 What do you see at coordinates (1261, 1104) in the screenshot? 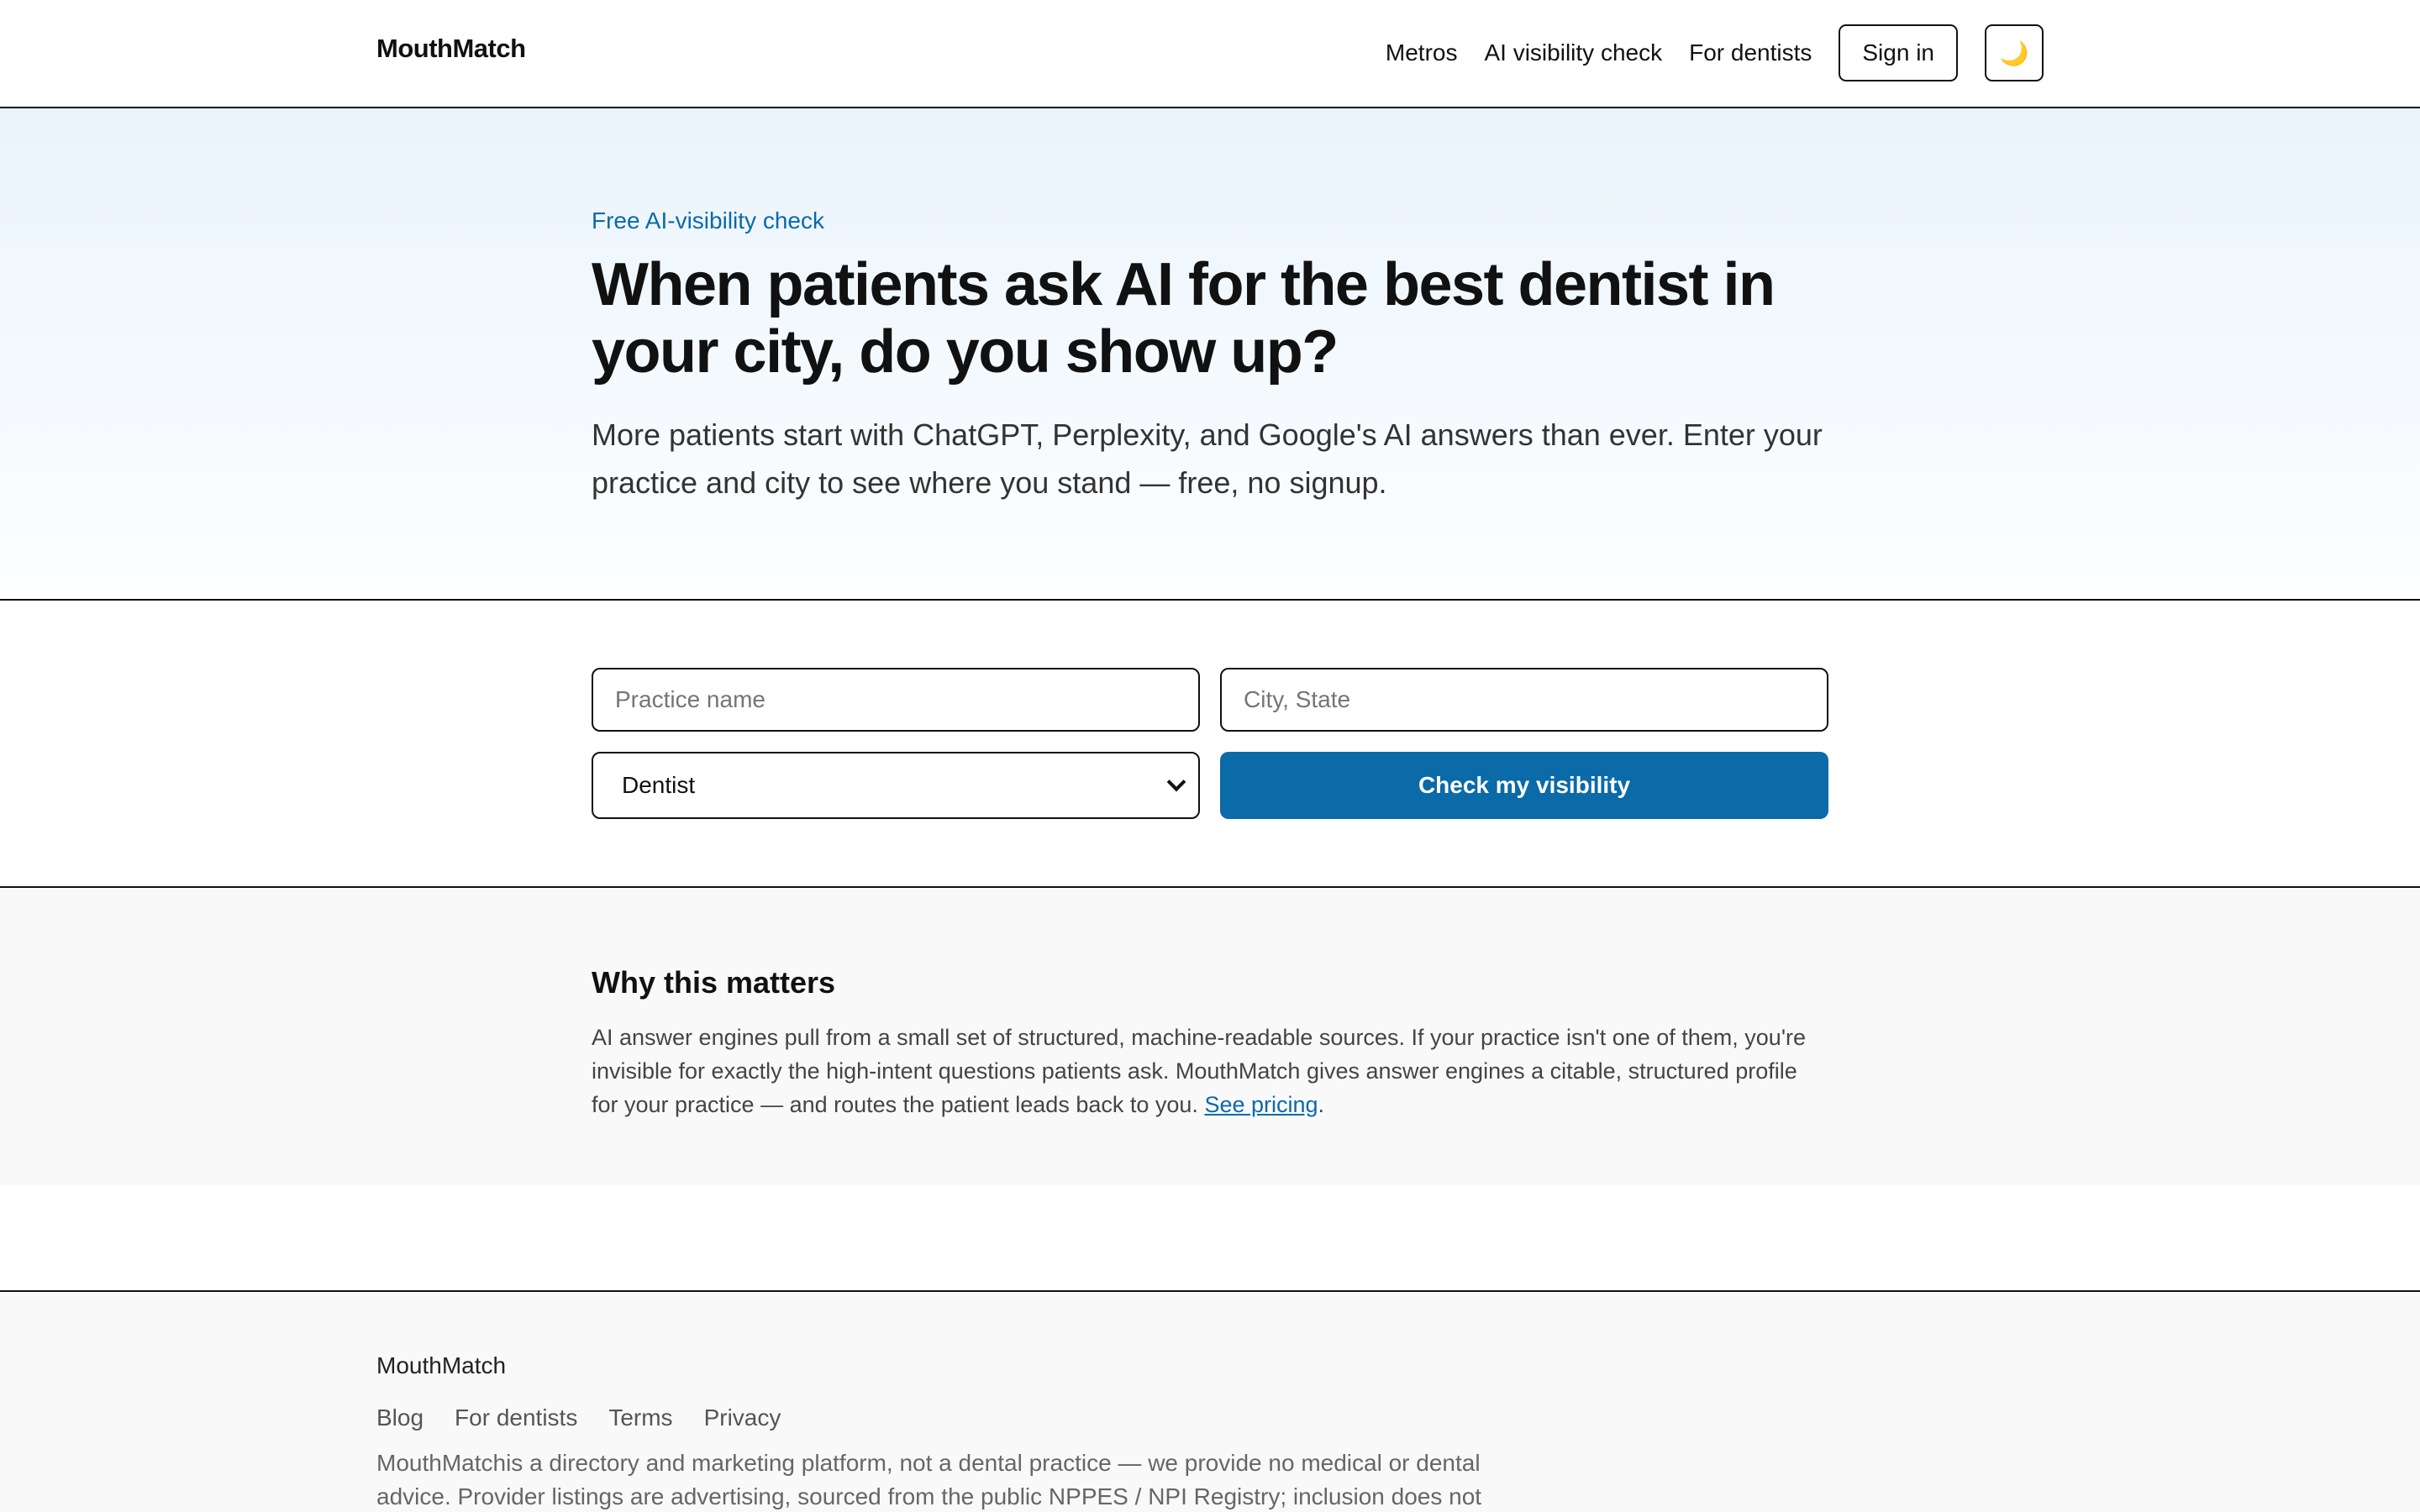
I see `see-pricing-link: See pricing` at bounding box center [1261, 1104].